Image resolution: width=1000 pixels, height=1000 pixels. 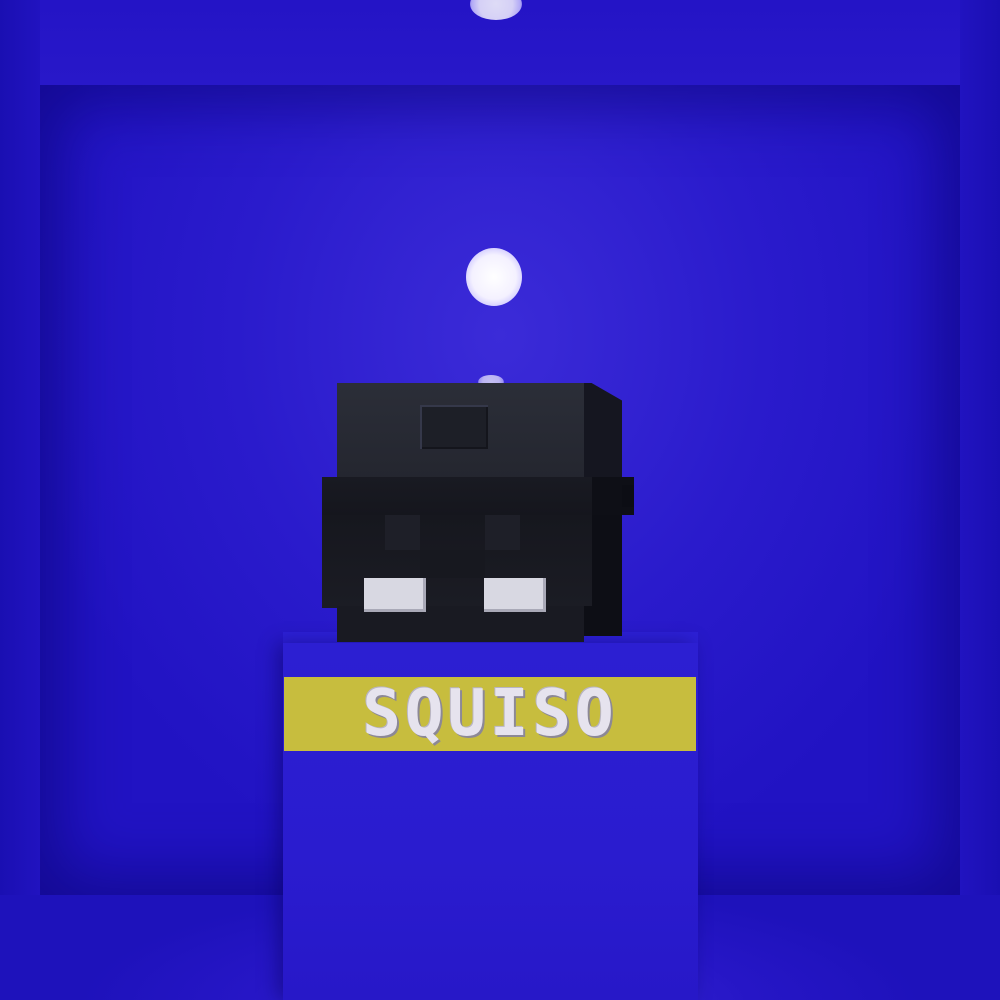 What do you see at coordinates (457, 496) in the screenshot?
I see `helmet-band` at bounding box center [457, 496].